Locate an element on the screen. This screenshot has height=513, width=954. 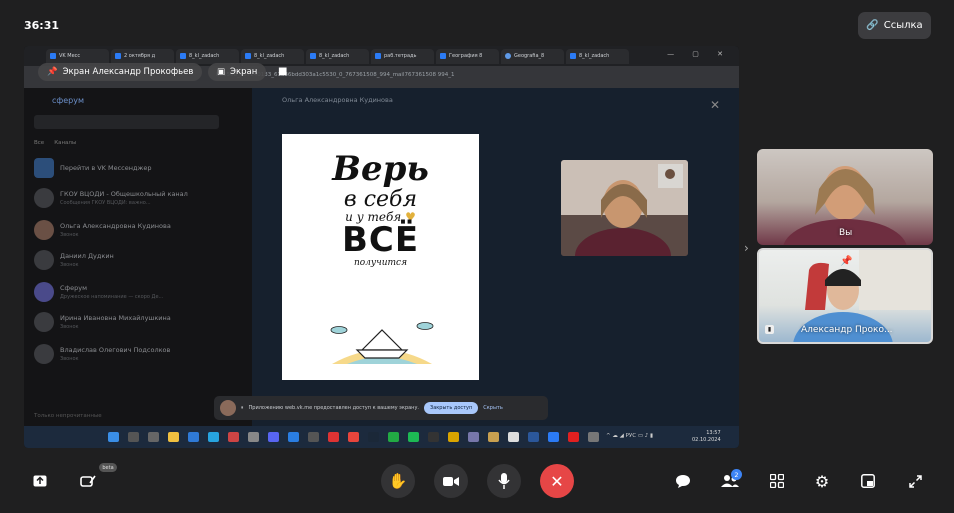
poster-line: получится is located at coordinates (380, 263).